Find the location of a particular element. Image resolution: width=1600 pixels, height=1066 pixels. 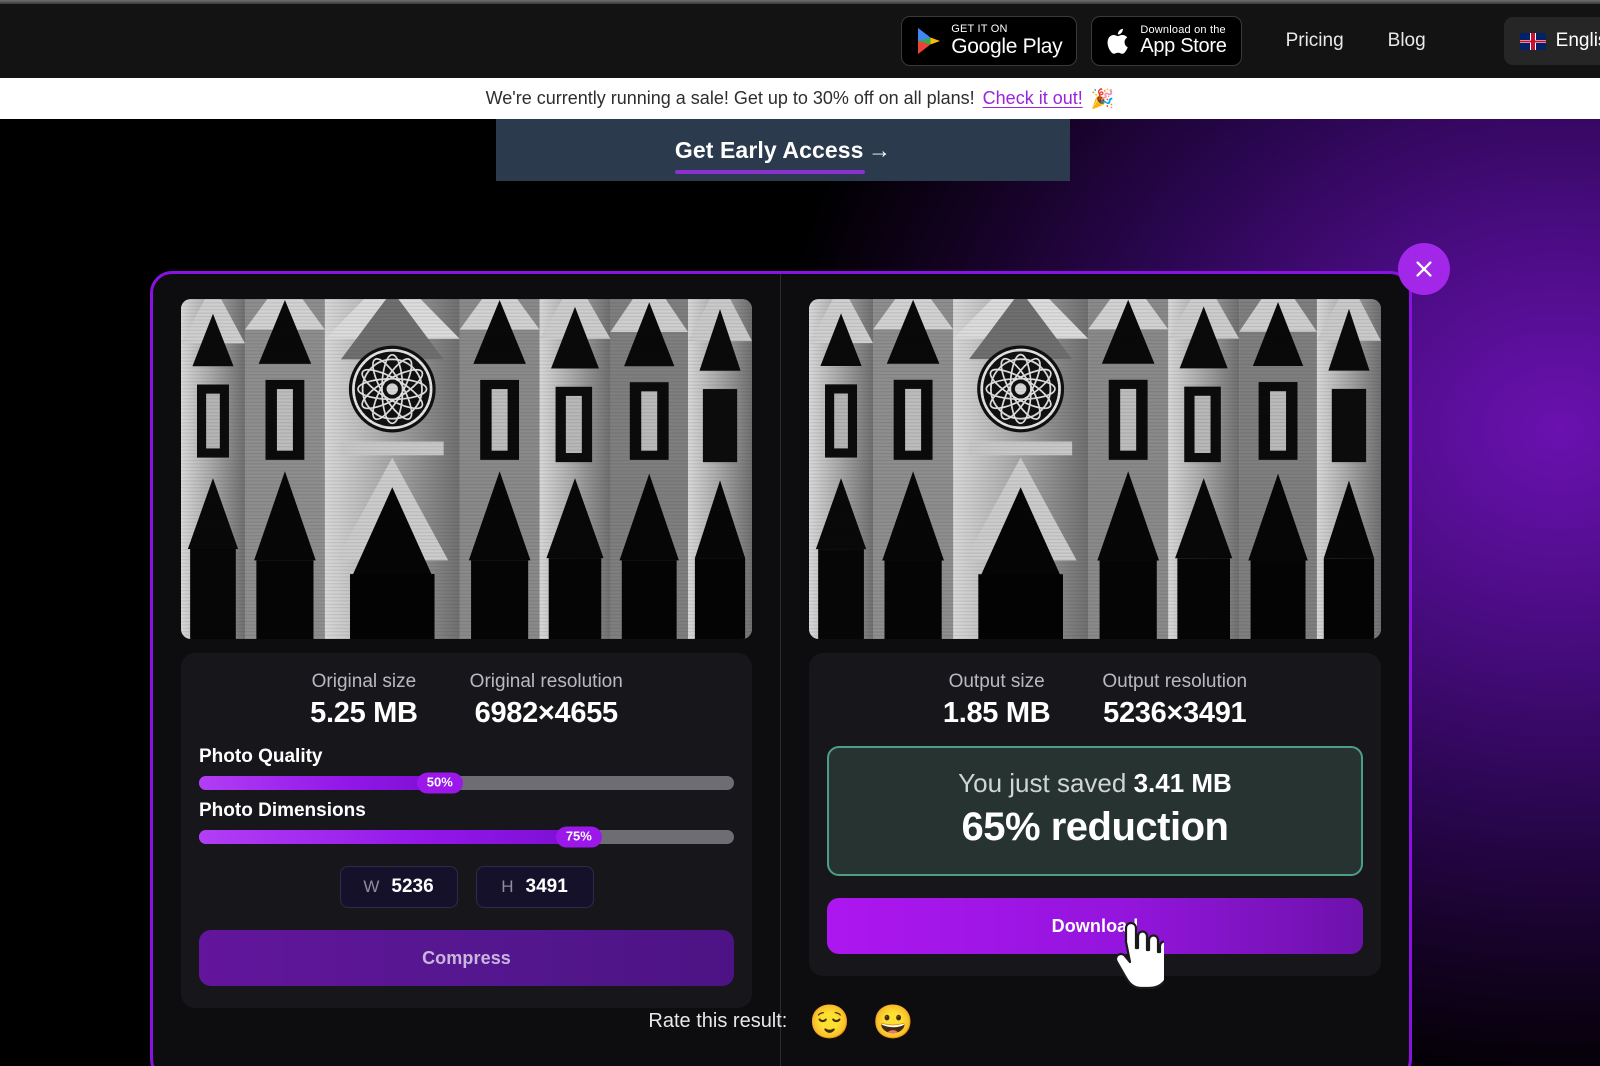

photo-dimensions-label: Photo Dimensions is located at coordinates (282, 810).